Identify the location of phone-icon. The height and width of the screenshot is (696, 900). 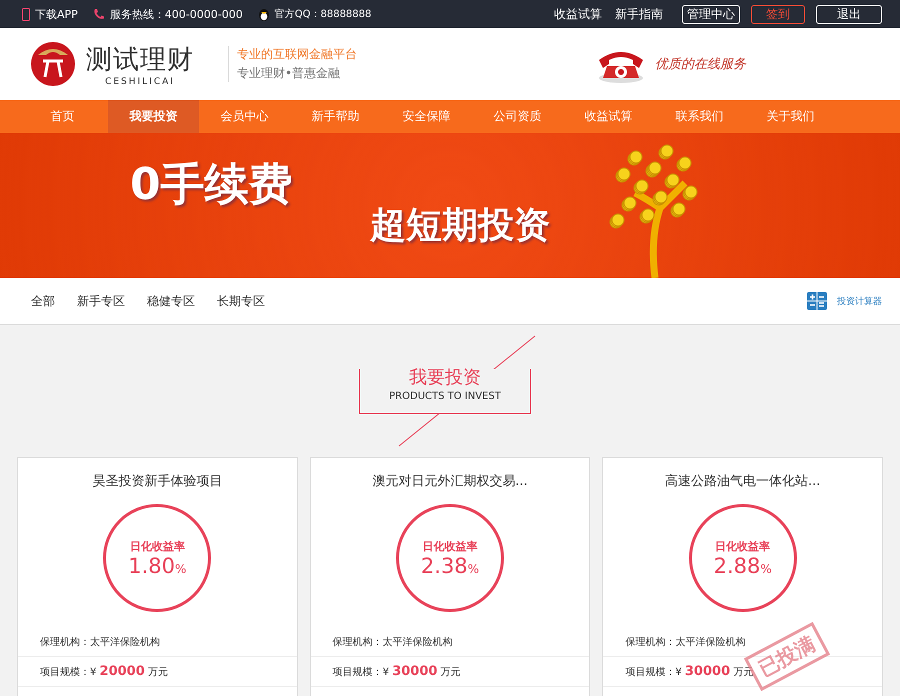
(26, 14).